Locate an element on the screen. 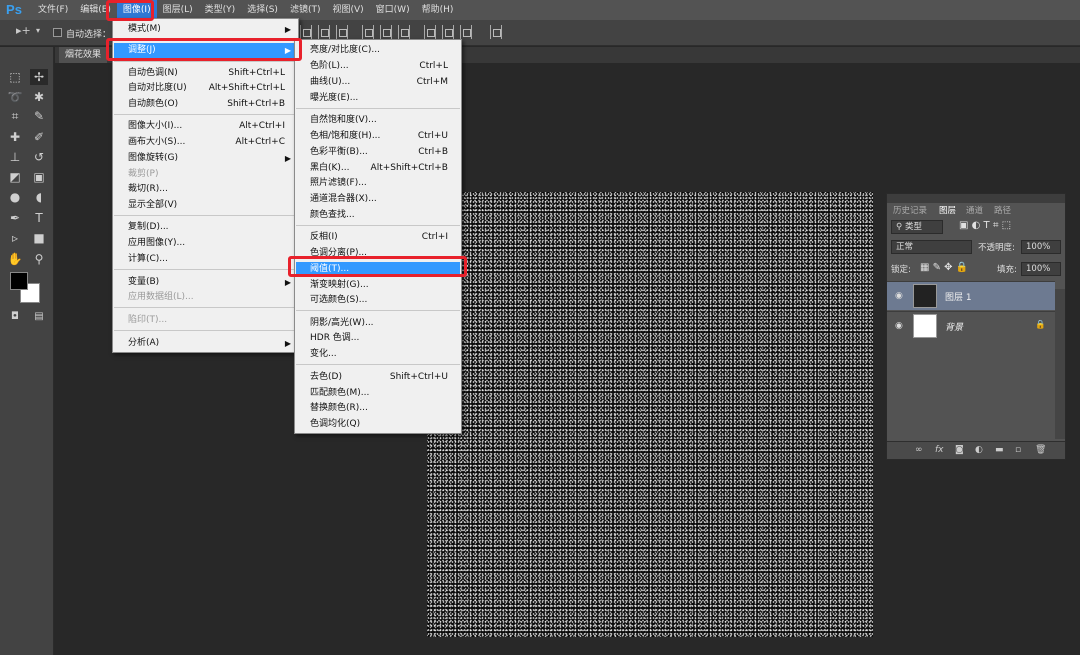 This screenshot has height=655, width=1080. menu-item-black-white: 黑白(K)... Alt+Shift+Ctrl+B is located at coordinates (378, 168).